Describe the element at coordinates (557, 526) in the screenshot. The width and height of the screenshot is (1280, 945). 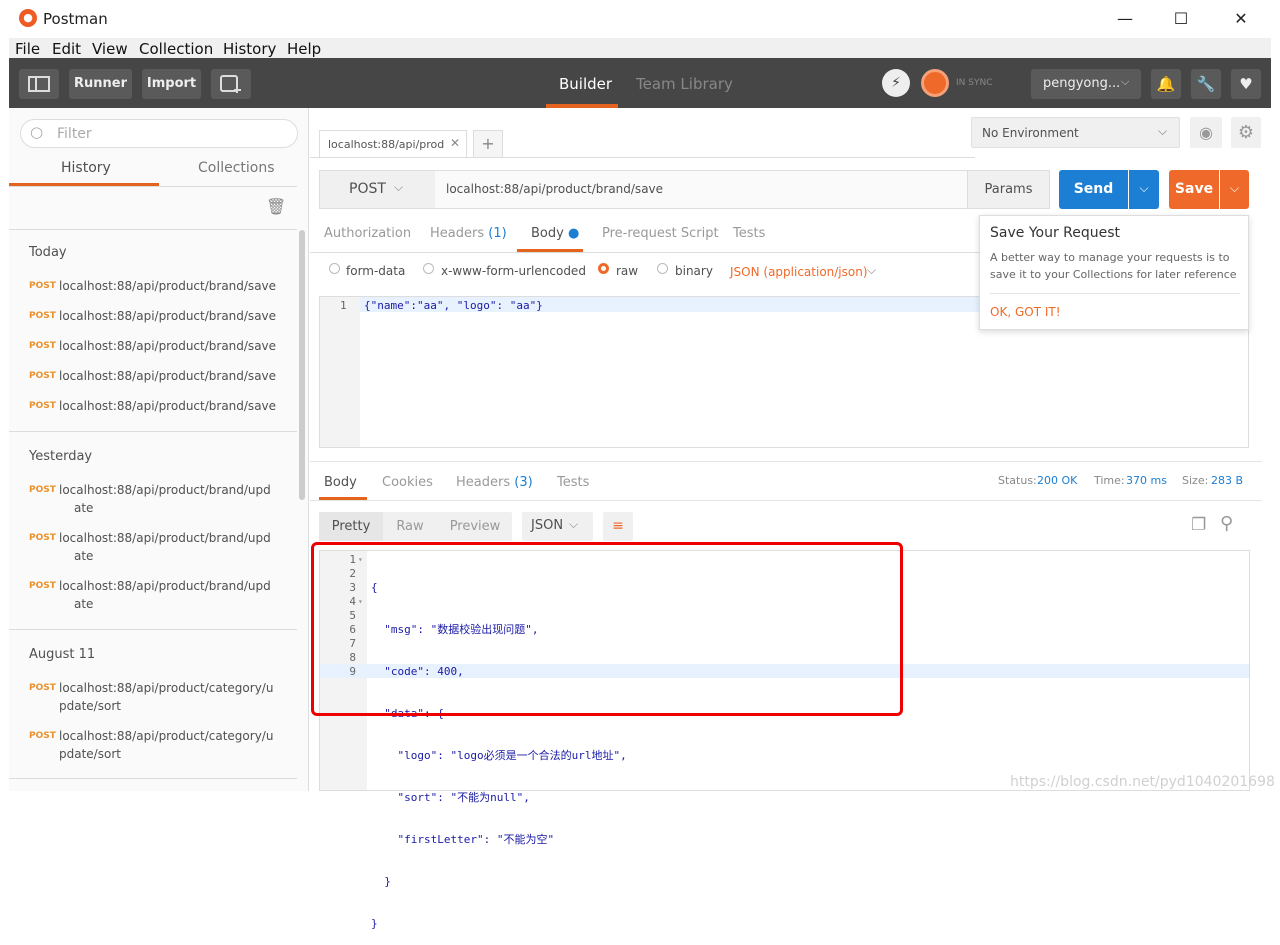
I see `format-select: JSON ⌵` at that location.